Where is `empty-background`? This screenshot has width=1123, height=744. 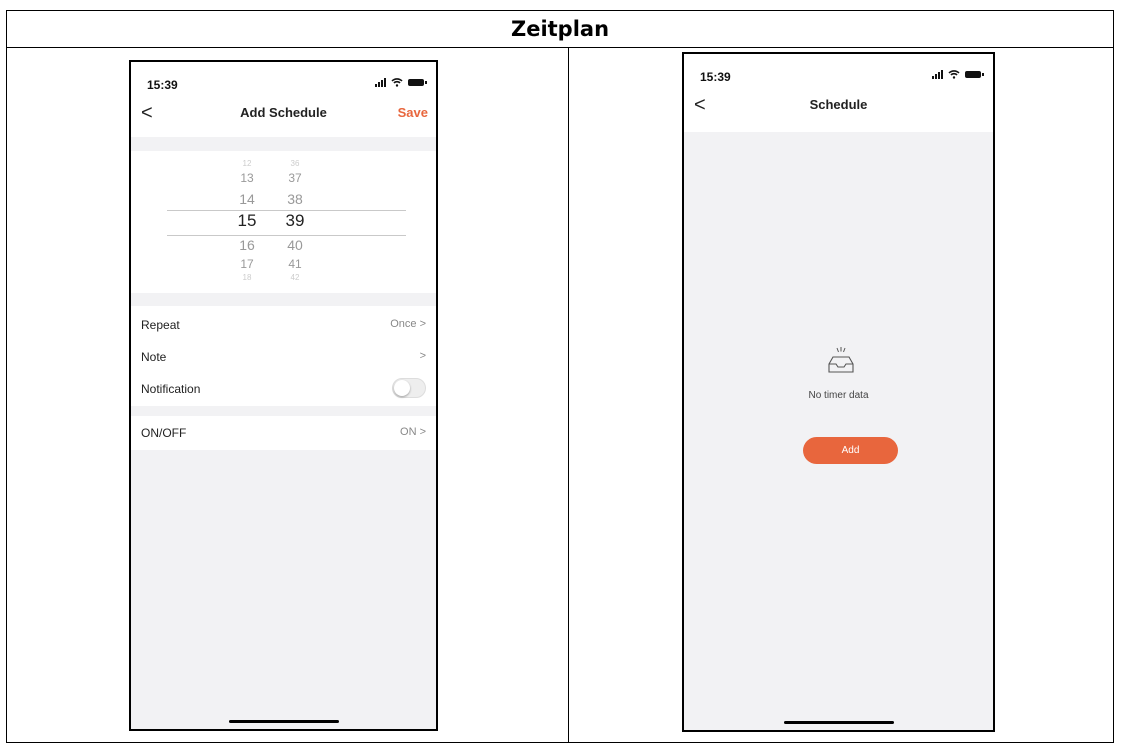 empty-background is located at coordinates (283, 589).